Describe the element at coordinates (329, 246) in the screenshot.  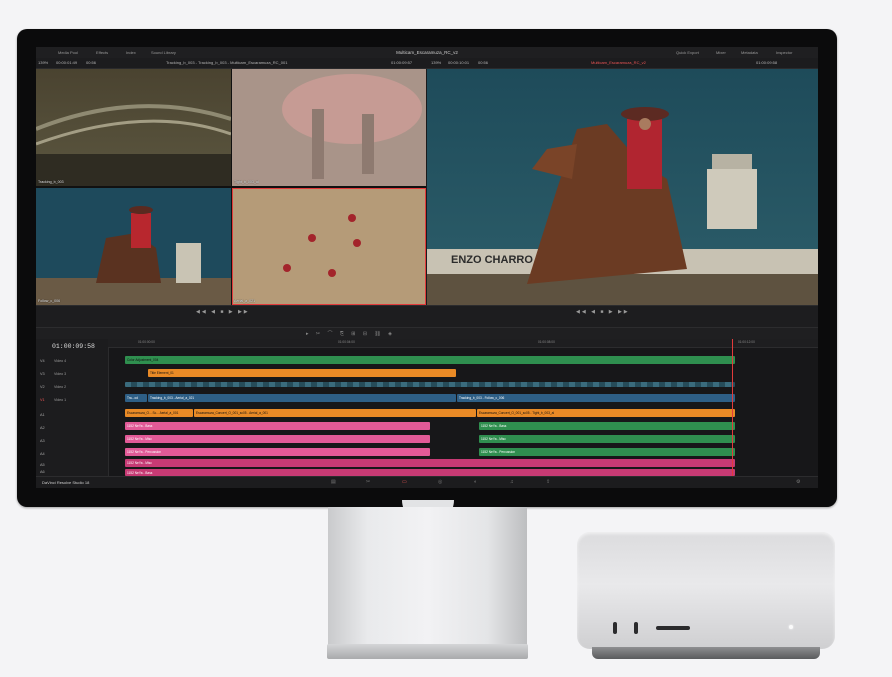
I see `angle-4: Aerial_a_021` at that location.